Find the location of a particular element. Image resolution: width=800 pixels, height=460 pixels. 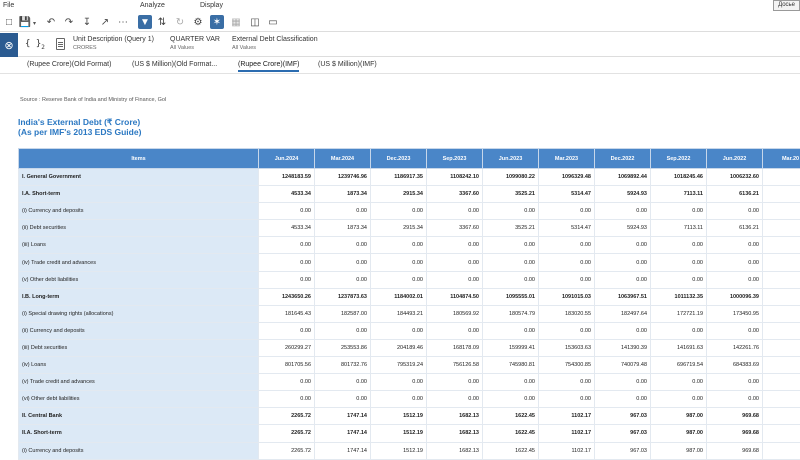

chart-icon: ◫ is located at coordinates (255, 22).